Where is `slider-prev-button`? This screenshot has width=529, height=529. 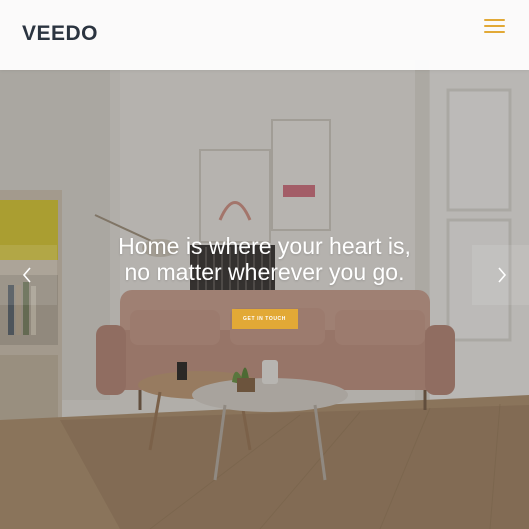
slider-prev-button is located at coordinates (28, 275).